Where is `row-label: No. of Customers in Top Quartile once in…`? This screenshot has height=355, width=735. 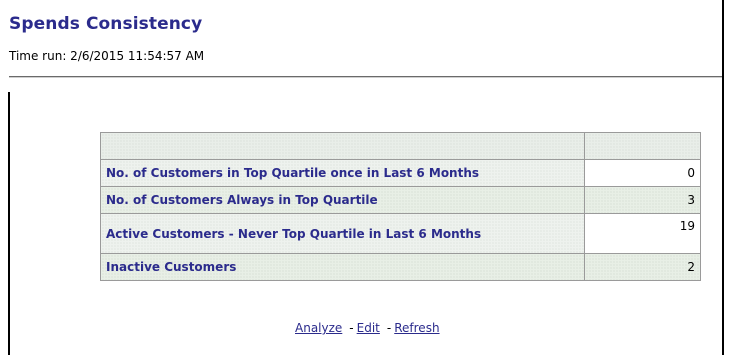 row-label: No. of Customers in Top Quartile once in… is located at coordinates (342, 173).